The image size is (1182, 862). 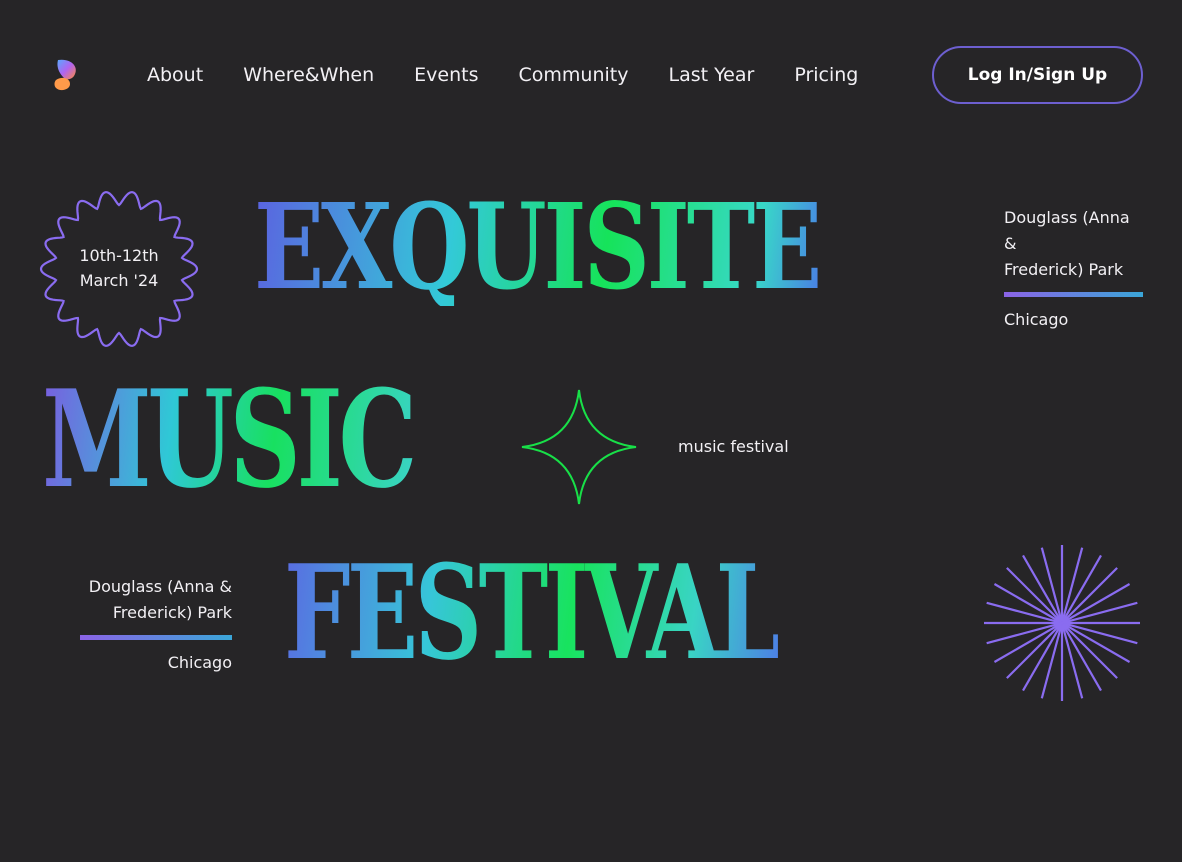 I want to click on nav-last-year: Last Year, so click(x=711, y=75).